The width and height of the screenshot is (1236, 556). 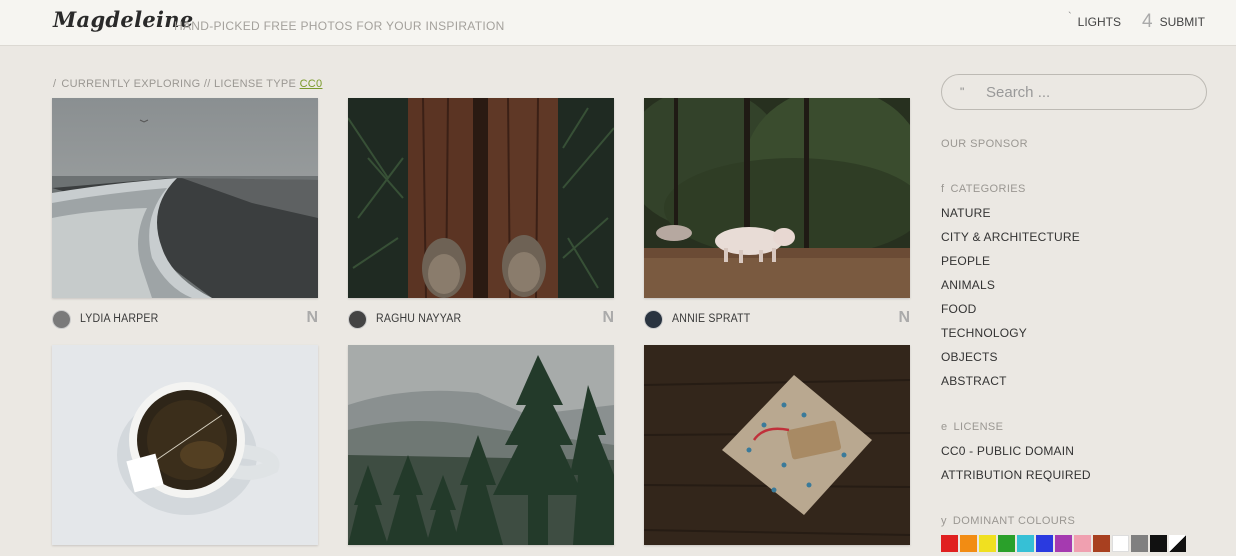 I want to click on colours-heading: y DOMINANT COLOURS, so click(x=1008, y=521).